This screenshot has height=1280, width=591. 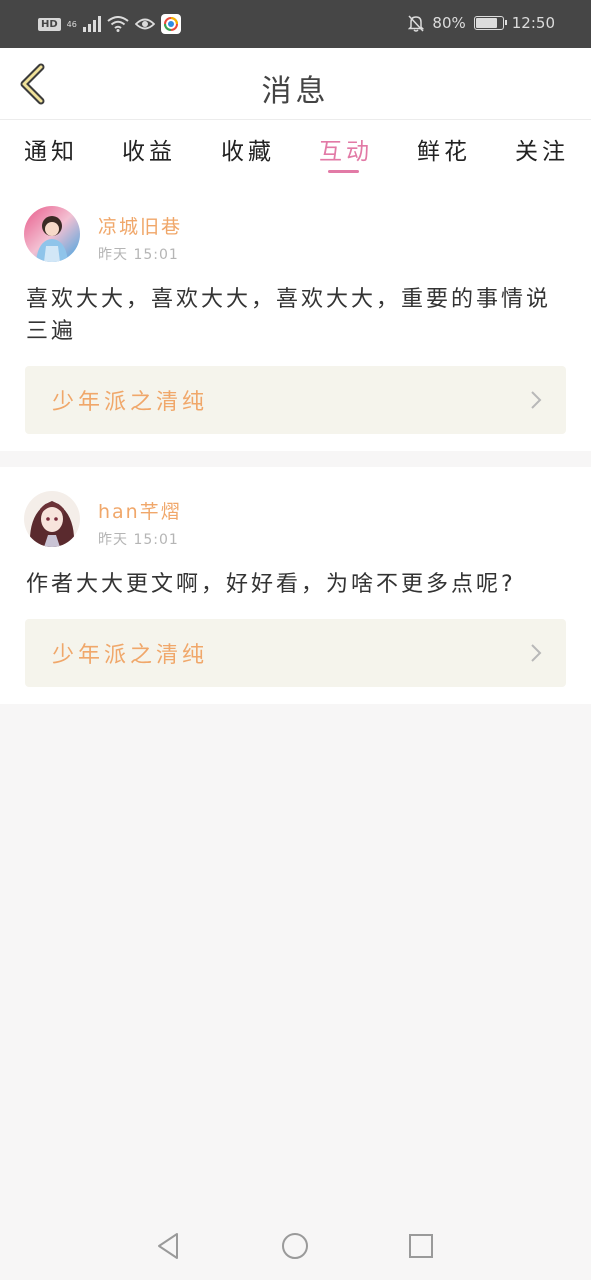 What do you see at coordinates (71, 24) in the screenshot?
I see `network-type: 46` at bounding box center [71, 24].